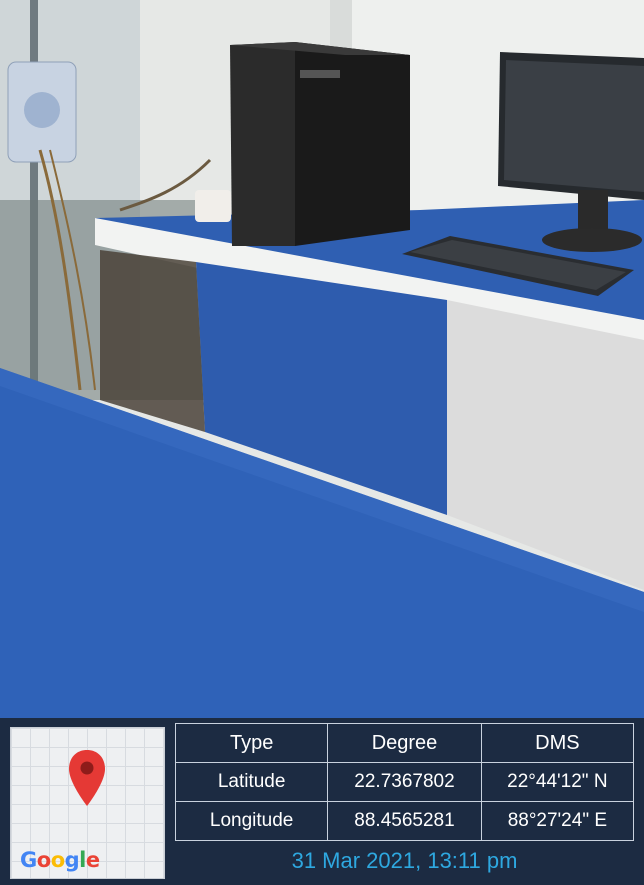 The width and height of the screenshot is (644, 885). I want to click on header-degree: Degree, so click(404, 743).